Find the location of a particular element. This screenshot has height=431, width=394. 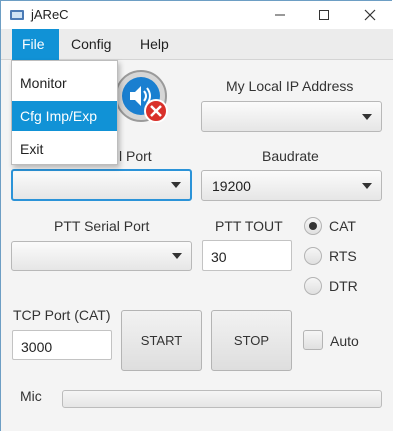

menu-bar: File Config Help is located at coordinates (197, 44).